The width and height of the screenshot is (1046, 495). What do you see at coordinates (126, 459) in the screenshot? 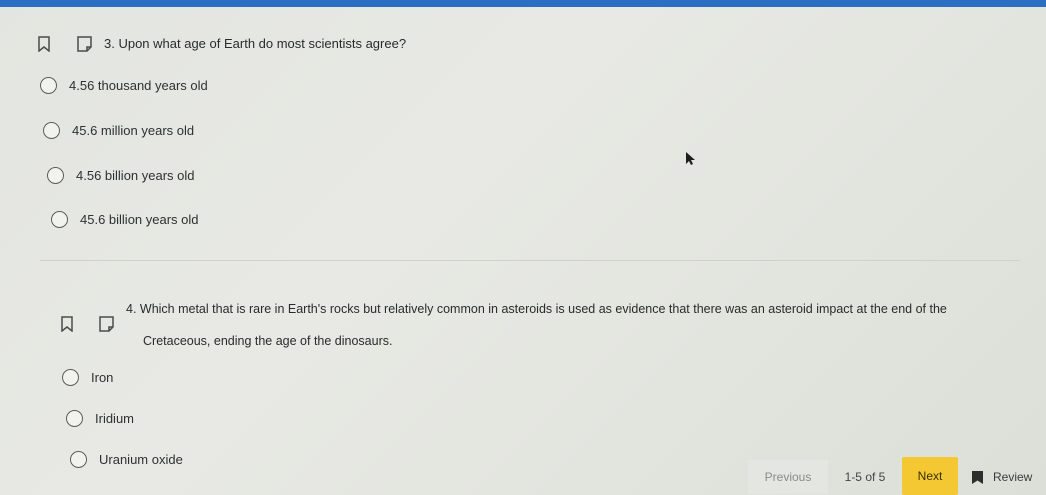
I see `question-4-option-3: Uranium oxide` at bounding box center [126, 459].